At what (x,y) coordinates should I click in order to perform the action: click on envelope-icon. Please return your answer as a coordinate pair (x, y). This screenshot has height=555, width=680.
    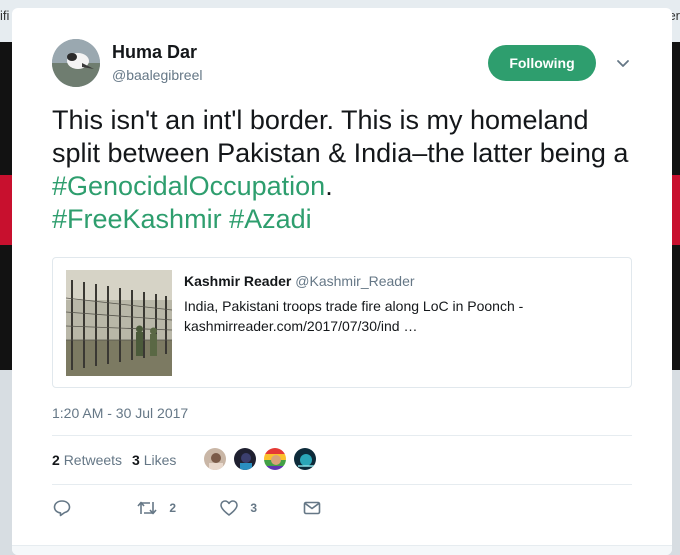
    Looking at the image, I should click on (312, 507).